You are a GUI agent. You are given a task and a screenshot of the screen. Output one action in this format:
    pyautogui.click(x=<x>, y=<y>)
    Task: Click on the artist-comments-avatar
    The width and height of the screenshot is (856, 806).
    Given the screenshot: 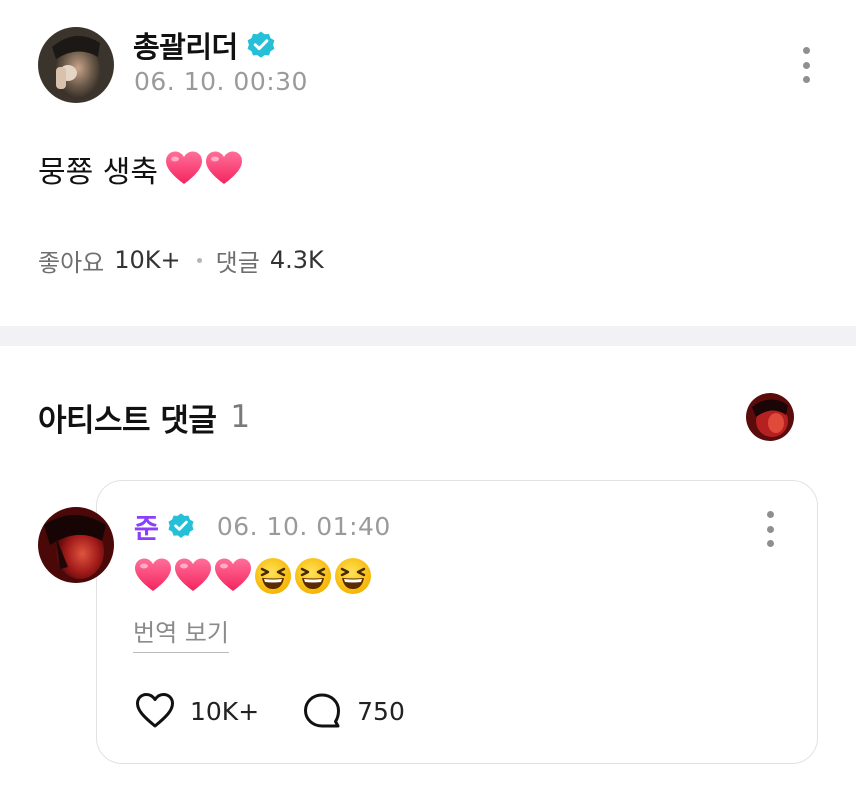 What is the action you would take?
    pyautogui.click(x=770, y=417)
    